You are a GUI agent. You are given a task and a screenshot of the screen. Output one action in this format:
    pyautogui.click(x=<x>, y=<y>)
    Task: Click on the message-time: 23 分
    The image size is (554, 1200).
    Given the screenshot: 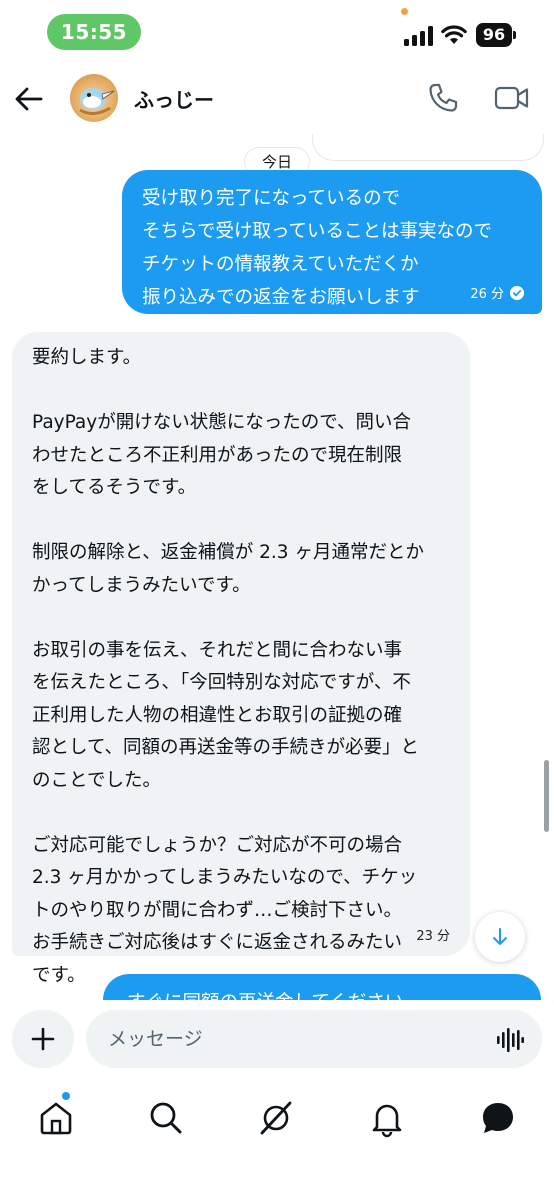 What is the action you would take?
    pyautogui.click(x=433, y=936)
    